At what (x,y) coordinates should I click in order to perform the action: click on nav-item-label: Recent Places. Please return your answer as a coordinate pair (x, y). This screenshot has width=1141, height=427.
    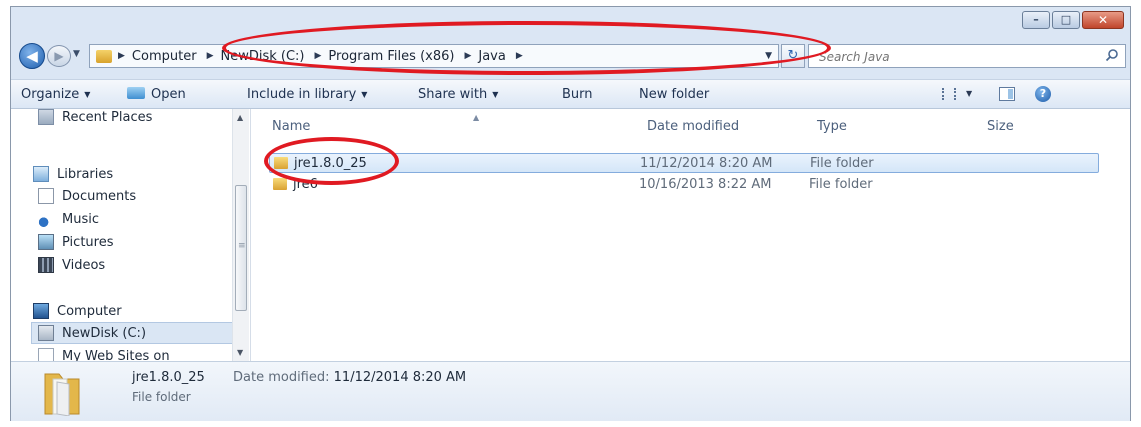
    Looking at the image, I should click on (107, 117).